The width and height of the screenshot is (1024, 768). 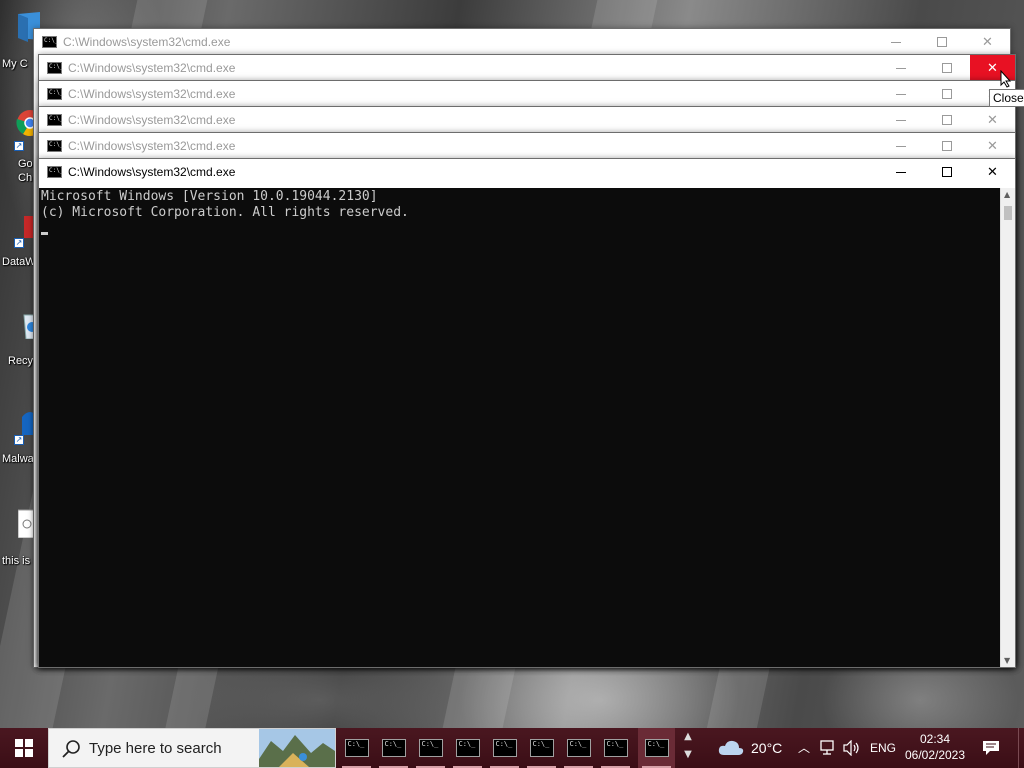 I want to click on desktop-icon-label: Ch, so click(x=25, y=178).